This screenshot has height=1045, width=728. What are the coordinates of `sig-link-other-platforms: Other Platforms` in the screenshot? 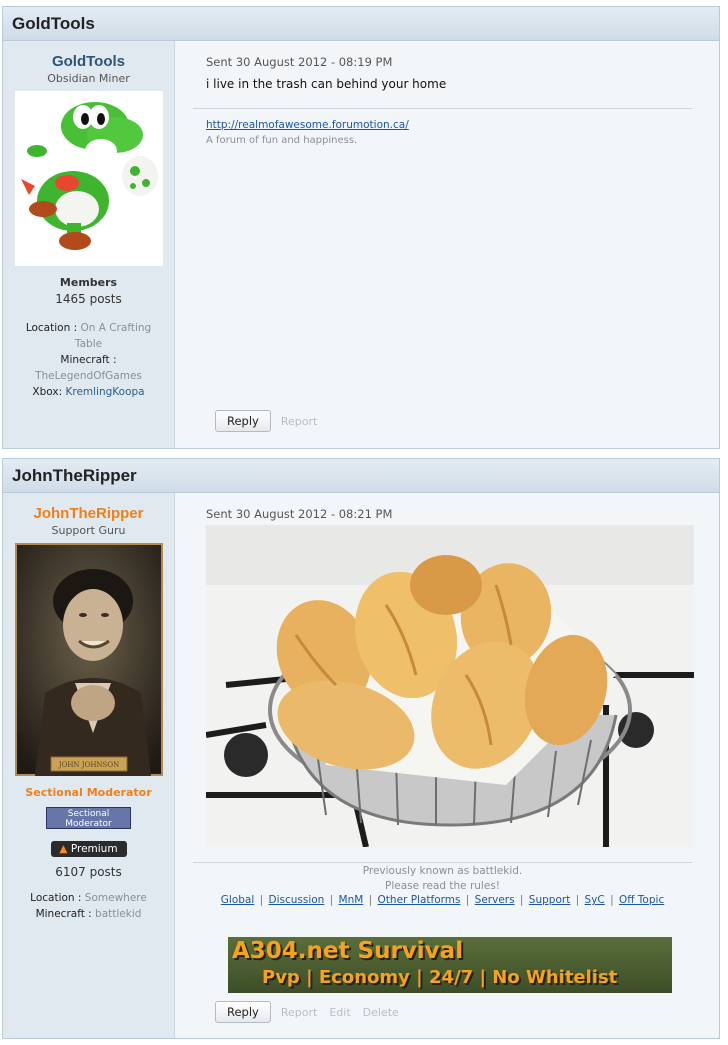 It's located at (419, 900).